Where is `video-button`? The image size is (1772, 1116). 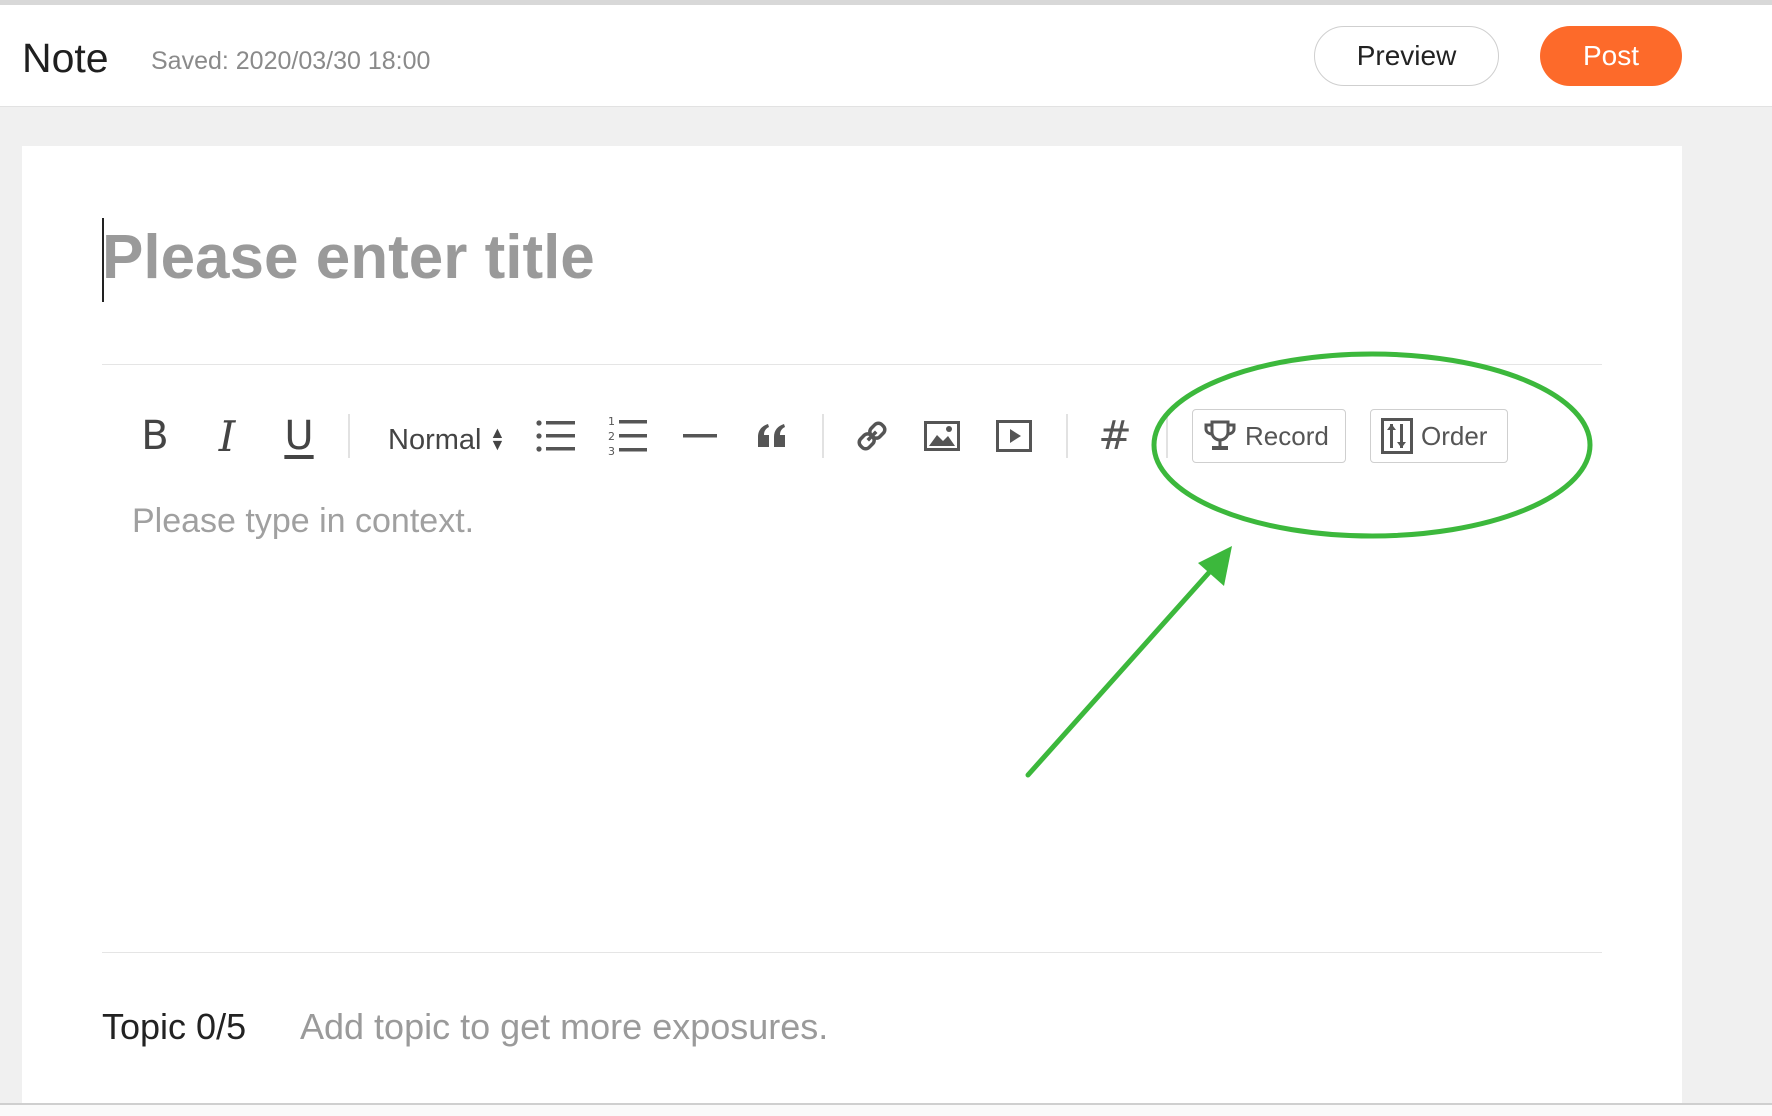
video-button is located at coordinates (1014, 436).